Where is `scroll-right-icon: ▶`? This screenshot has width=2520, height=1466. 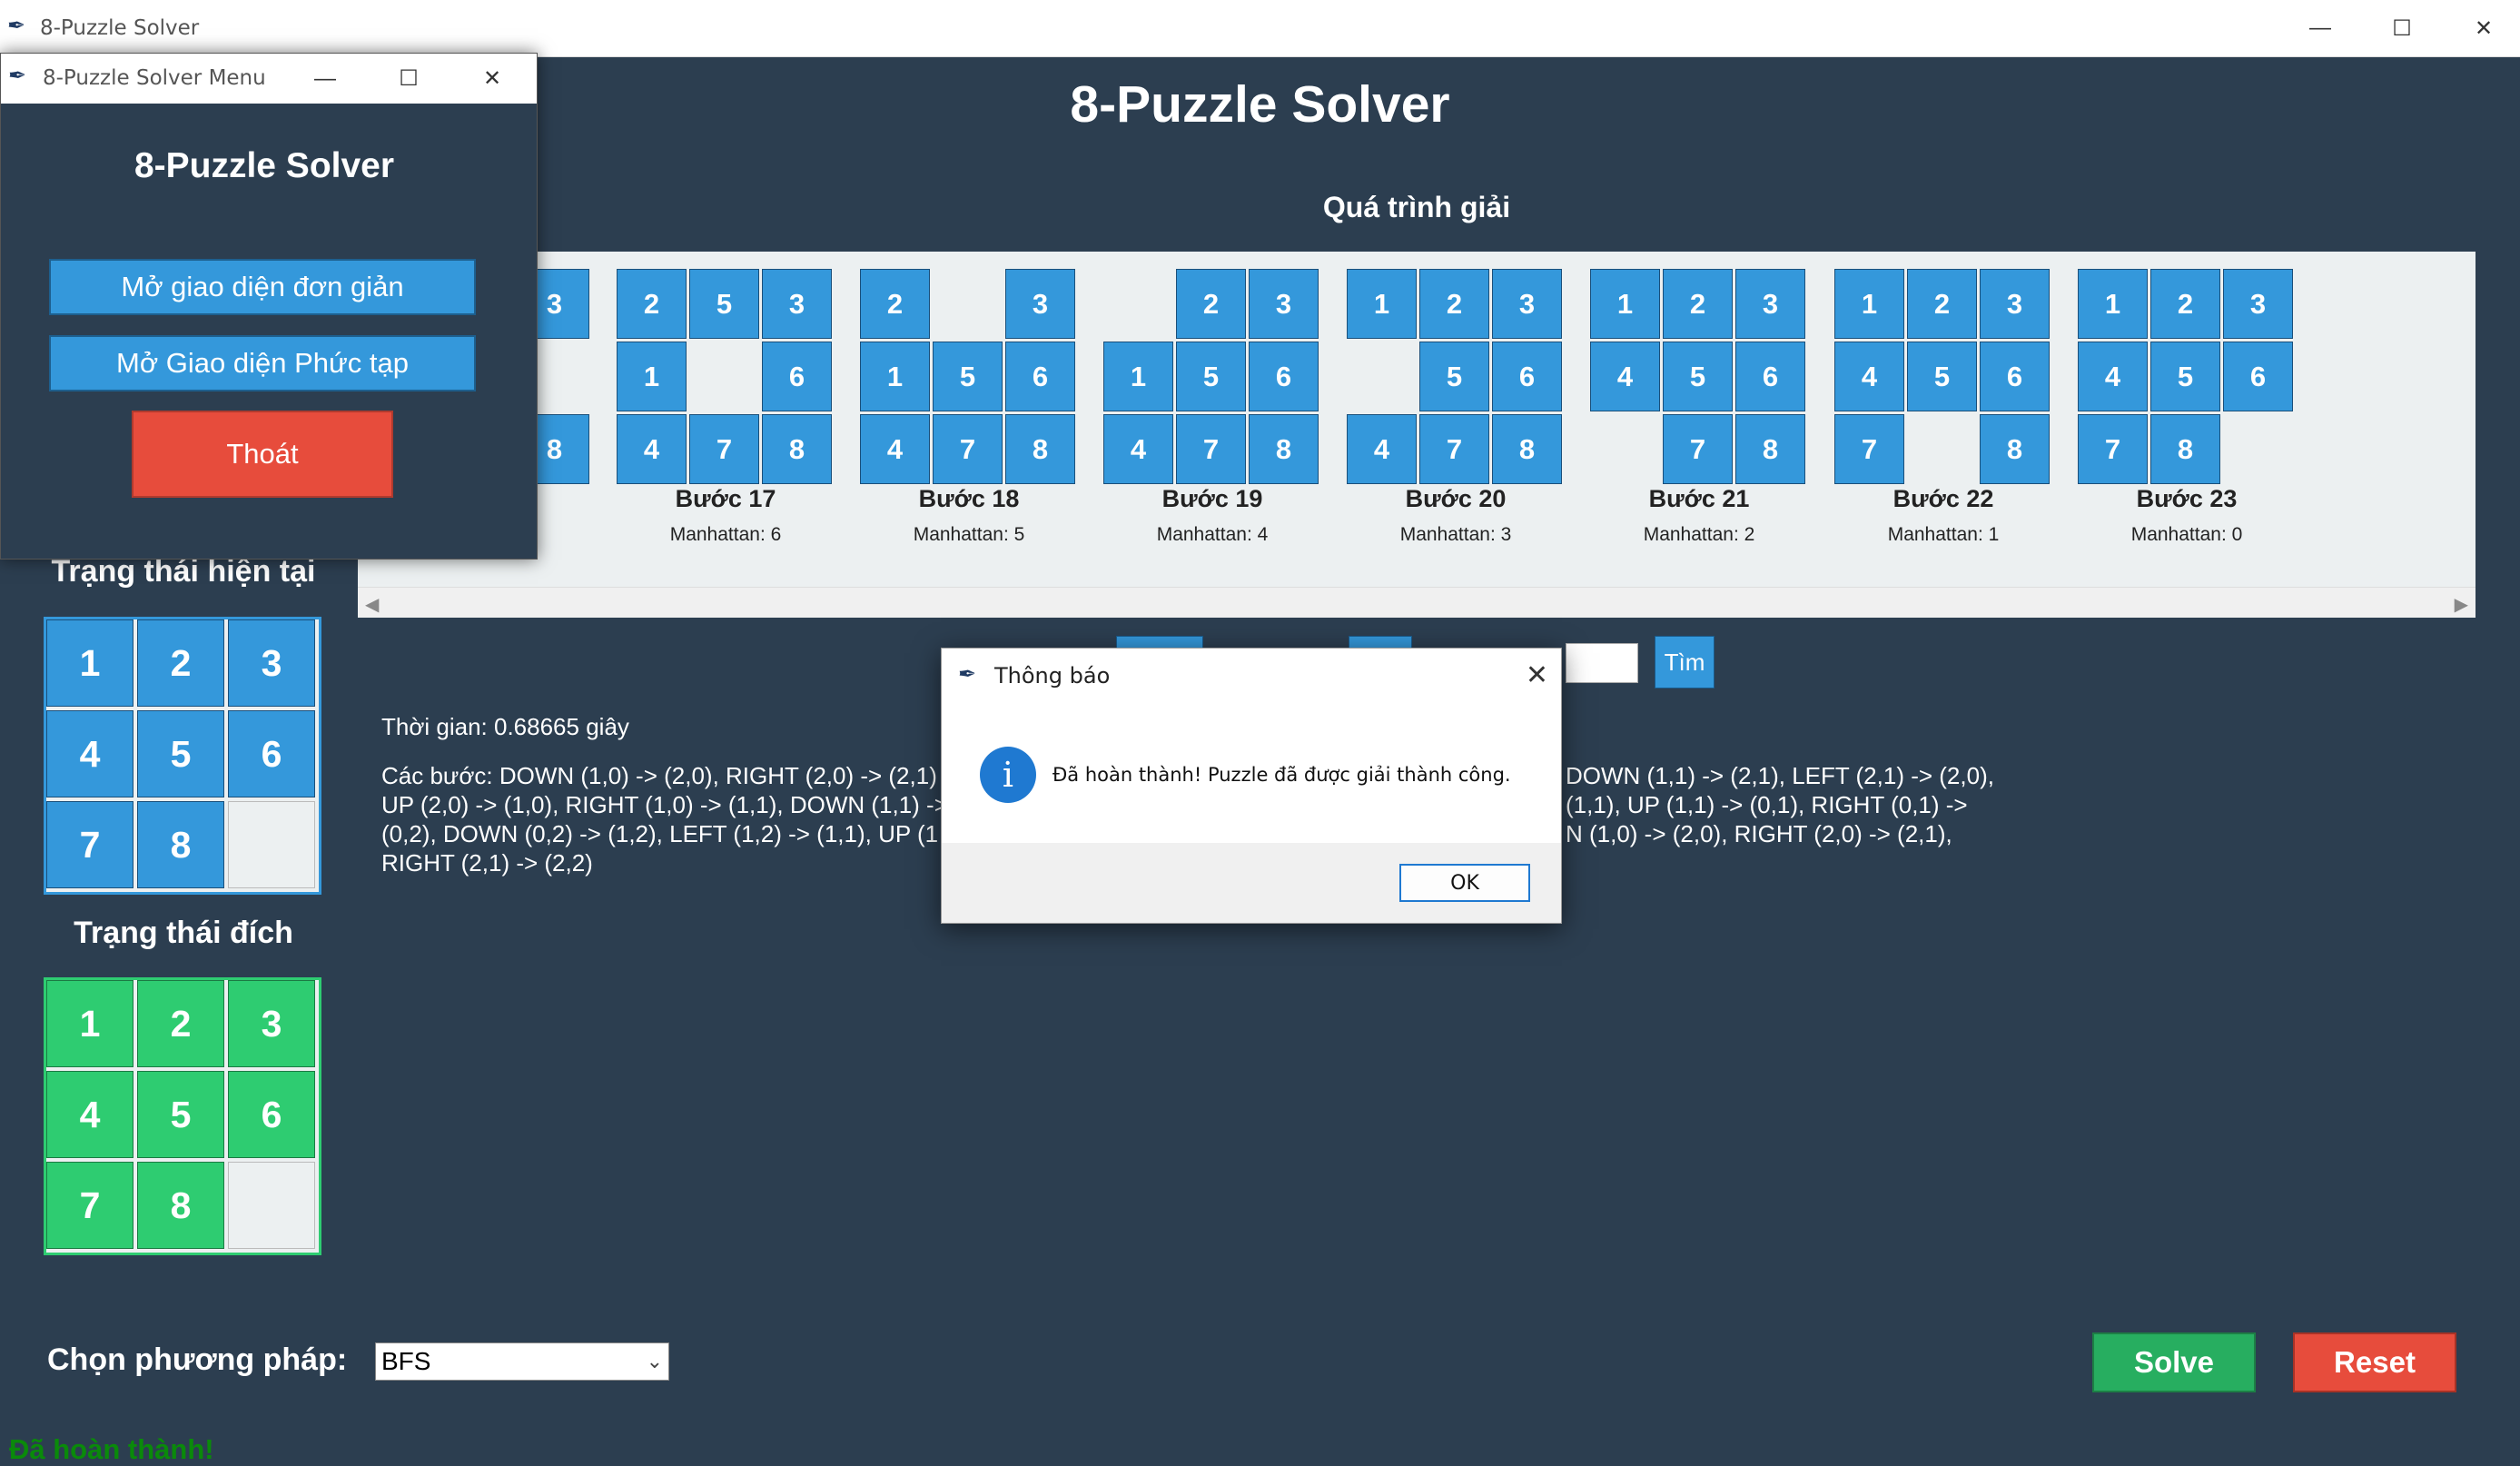 scroll-right-icon: ▶ is located at coordinates (2462, 604).